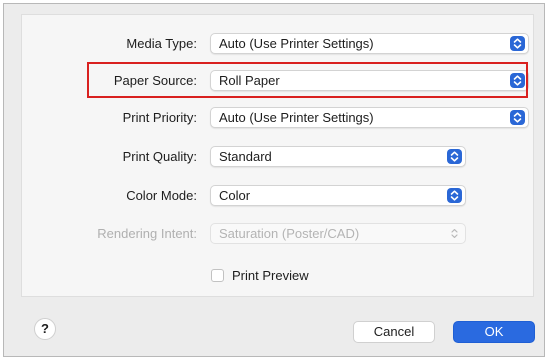 The height and width of the screenshot is (363, 551). I want to click on color-mode-row: Color Mode: Color, so click(276, 196).